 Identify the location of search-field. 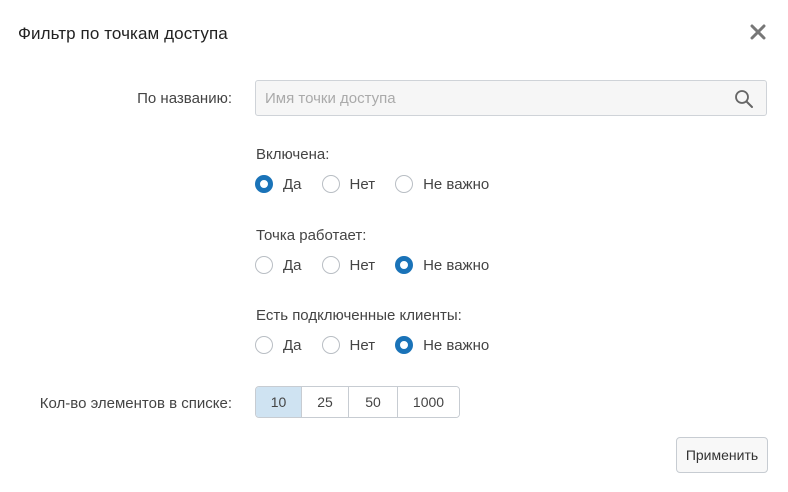
(511, 98).